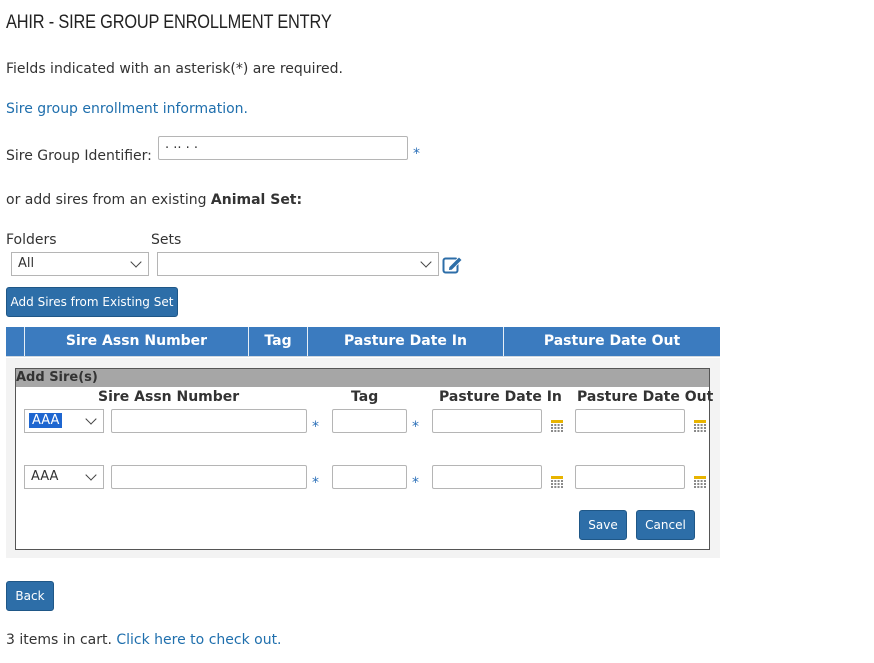 The height and width of the screenshot is (663, 874). Describe the element at coordinates (665, 525) in the screenshot. I see `cancel-button: Cancel` at that location.